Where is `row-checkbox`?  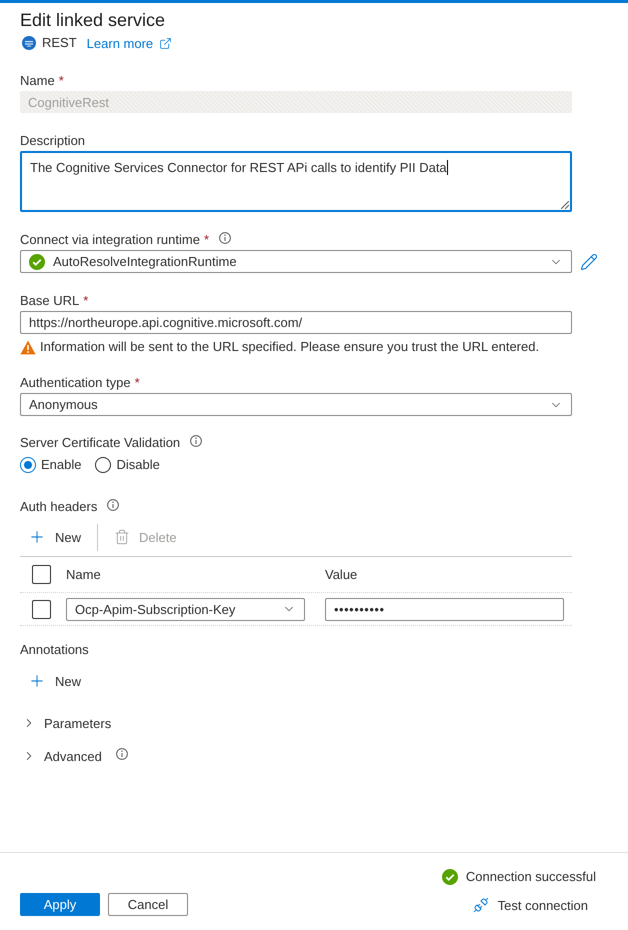 row-checkbox is located at coordinates (41, 609).